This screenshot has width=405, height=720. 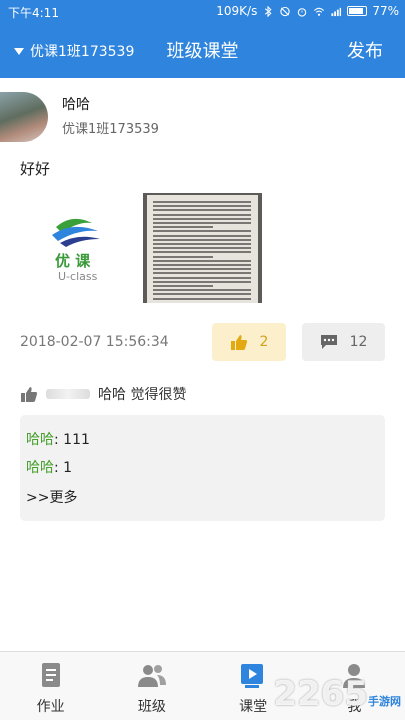 I want to click on battery-icon, so click(x=357, y=11).